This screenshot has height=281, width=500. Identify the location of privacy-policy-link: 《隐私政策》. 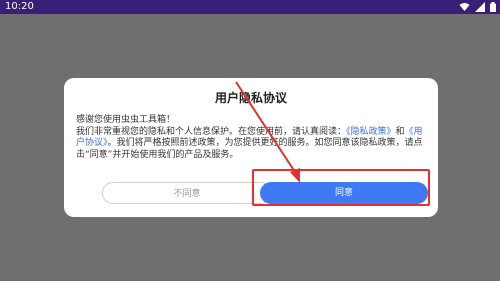
(371, 132).